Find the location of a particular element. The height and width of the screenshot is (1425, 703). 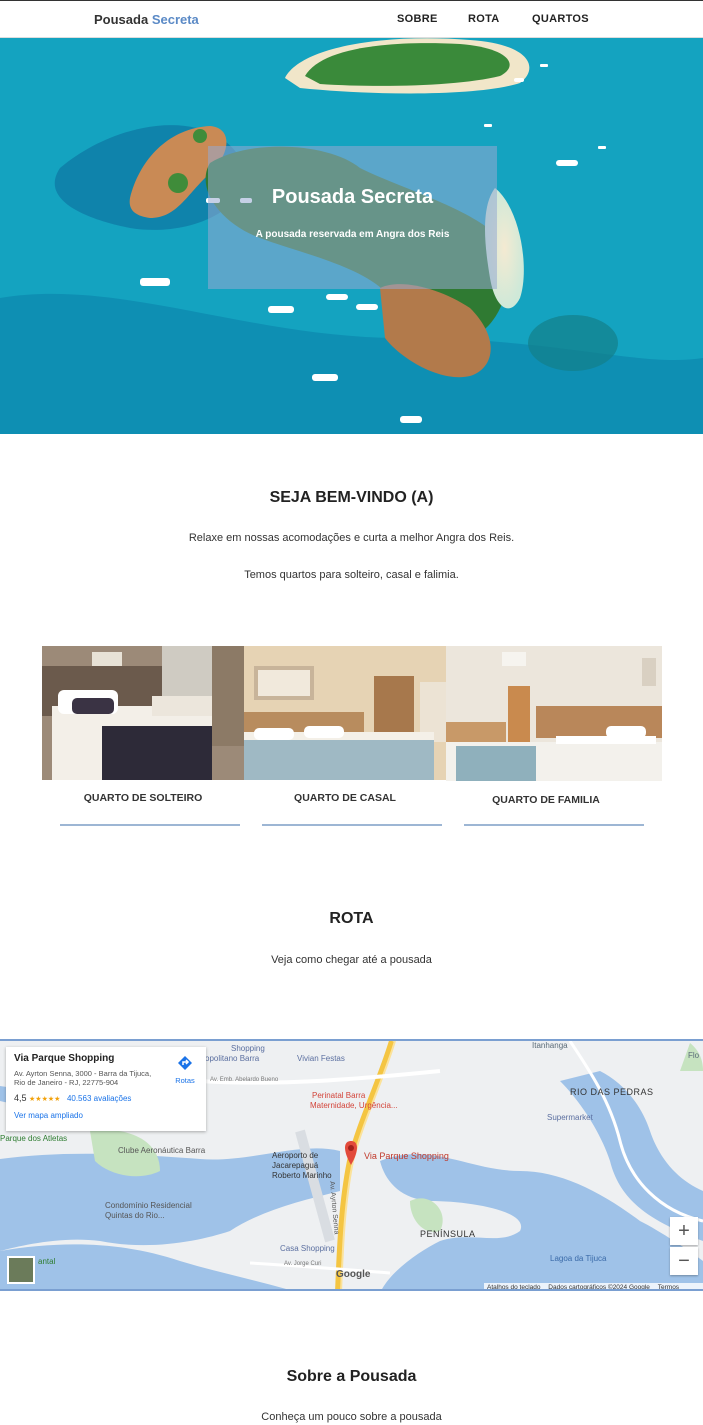

map-terms-link: Termos is located at coordinates (668, 1286).